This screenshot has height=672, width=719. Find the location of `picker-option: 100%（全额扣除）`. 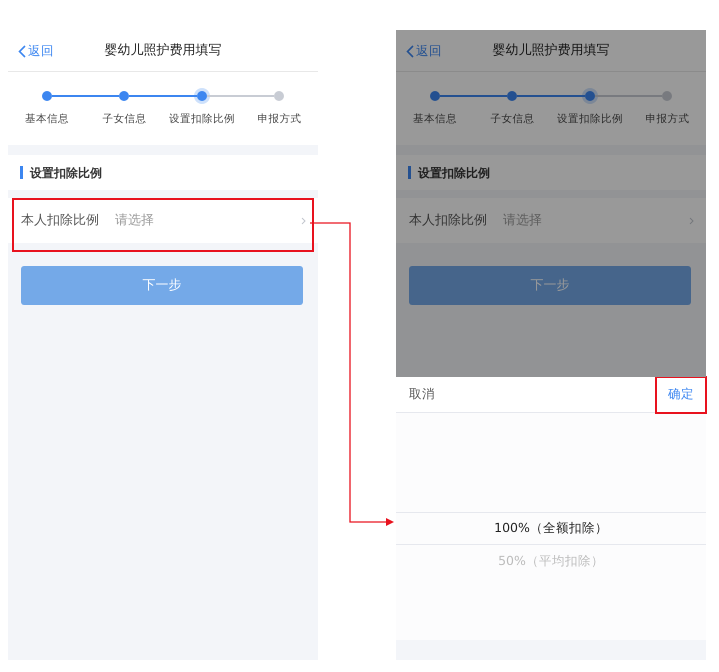

picker-option: 100%（全额扣除） is located at coordinates (551, 528).